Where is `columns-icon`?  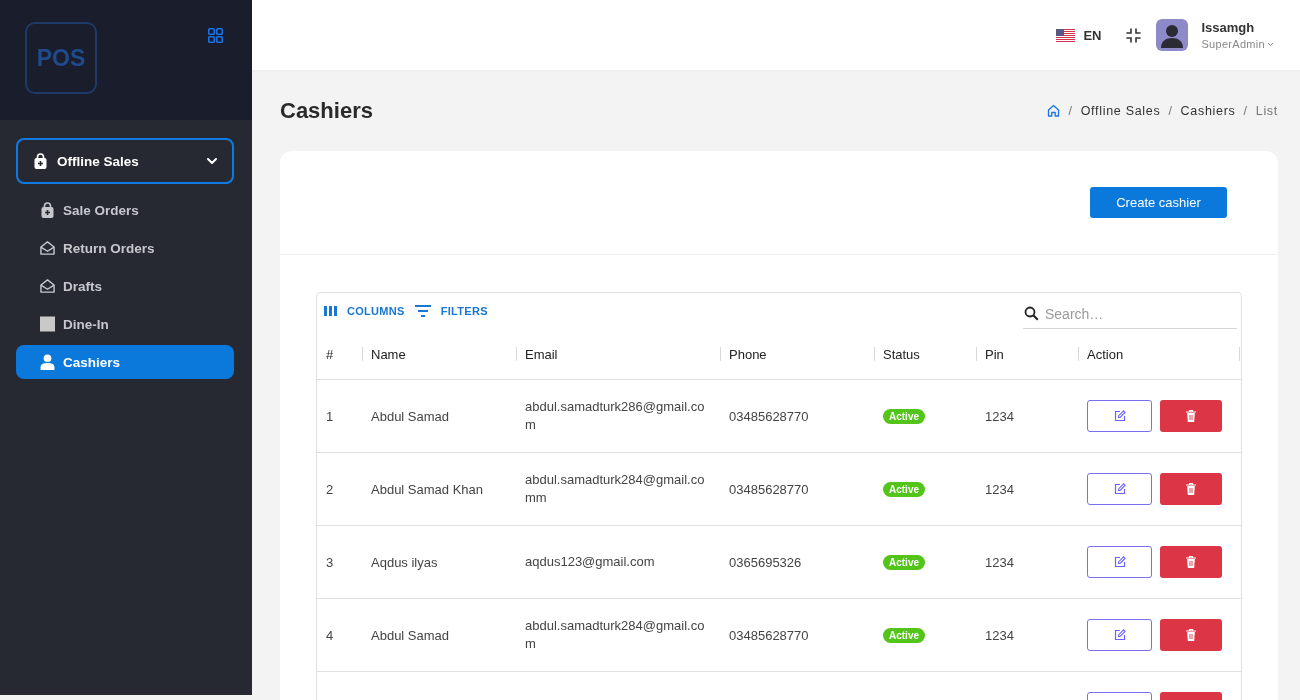
columns-icon is located at coordinates (330, 311).